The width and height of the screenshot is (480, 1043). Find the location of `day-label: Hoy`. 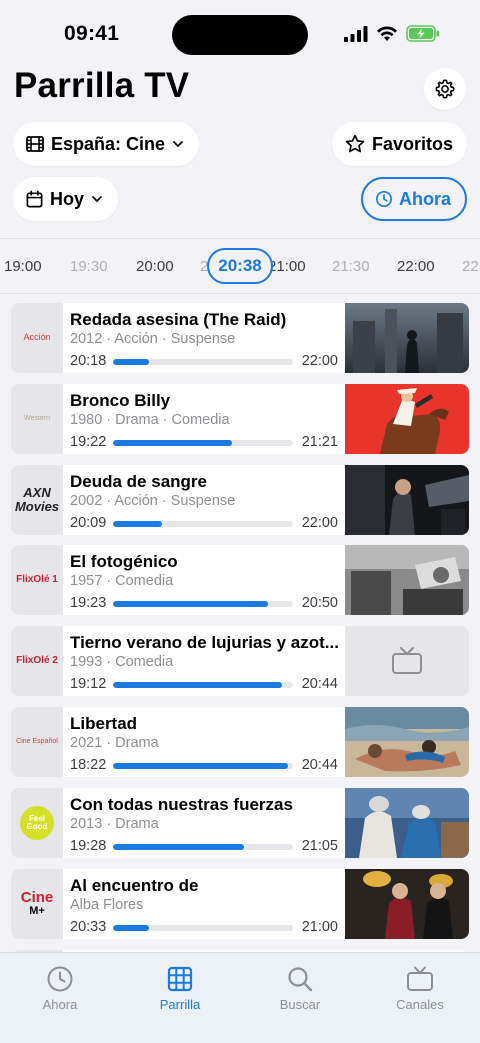

day-label: Hoy is located at coordinates (67, 198).